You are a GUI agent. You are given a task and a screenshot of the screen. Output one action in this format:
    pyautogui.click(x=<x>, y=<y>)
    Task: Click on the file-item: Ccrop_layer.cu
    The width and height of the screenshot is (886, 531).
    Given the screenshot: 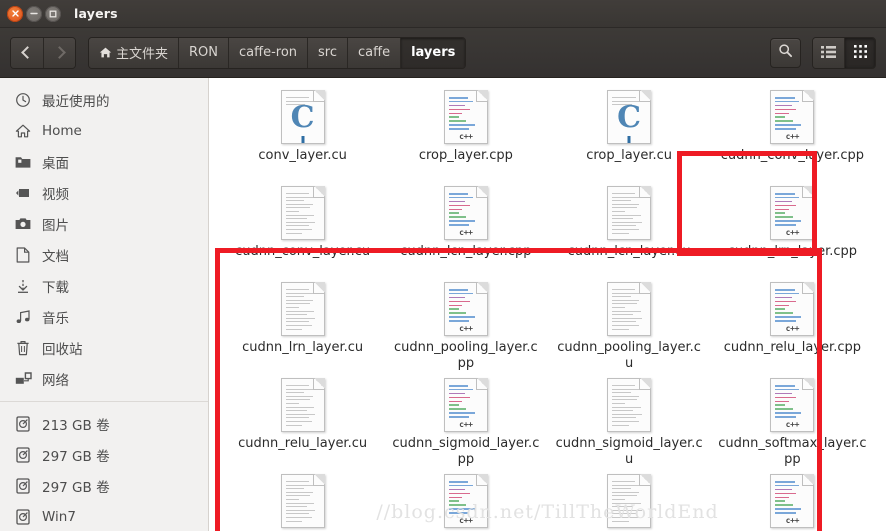 What is the action you would take?
    pyautogui.click(x=629, y=132)
    